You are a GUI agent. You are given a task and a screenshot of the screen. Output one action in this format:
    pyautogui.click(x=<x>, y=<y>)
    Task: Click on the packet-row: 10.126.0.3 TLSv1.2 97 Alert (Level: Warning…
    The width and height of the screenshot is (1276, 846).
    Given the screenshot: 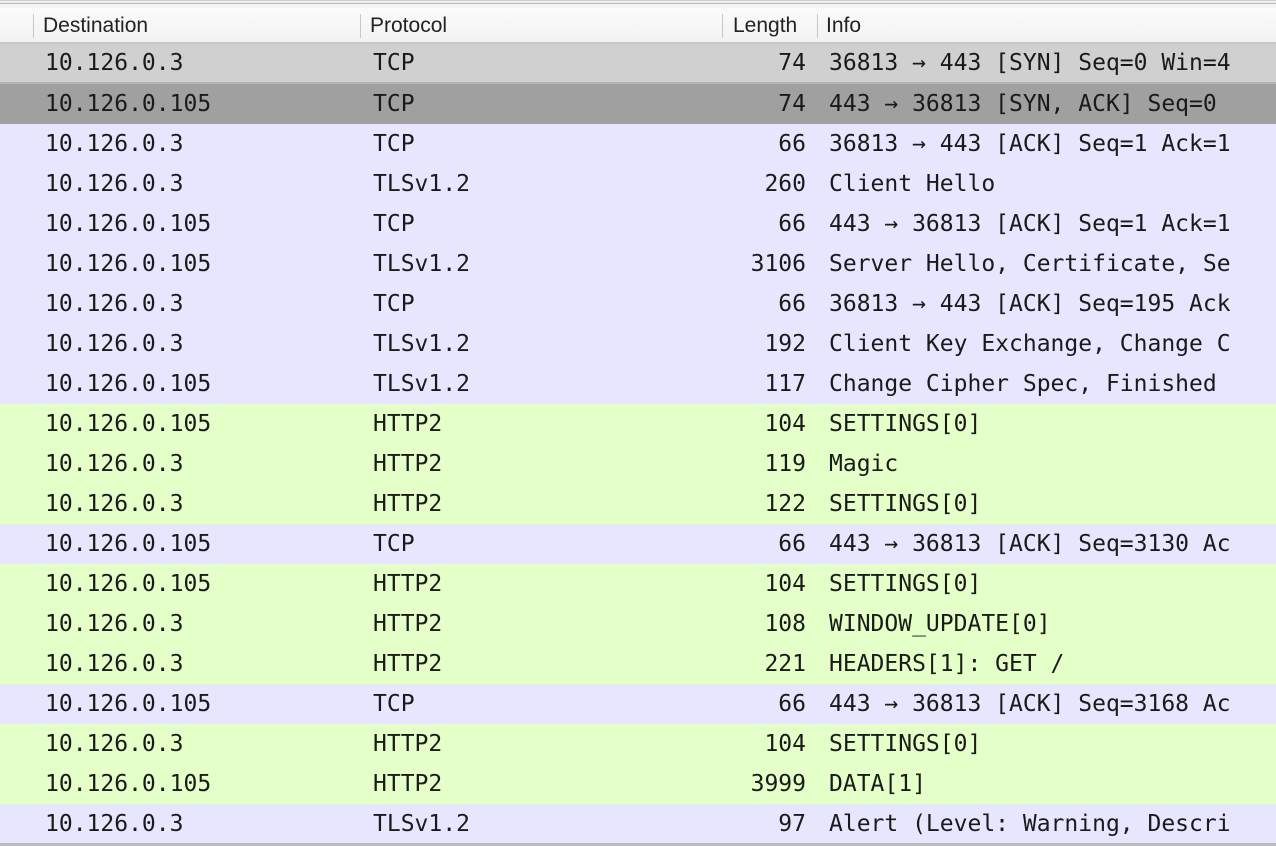 What is the action you would take?
    pyautogui.click(x=638, y=824)
    